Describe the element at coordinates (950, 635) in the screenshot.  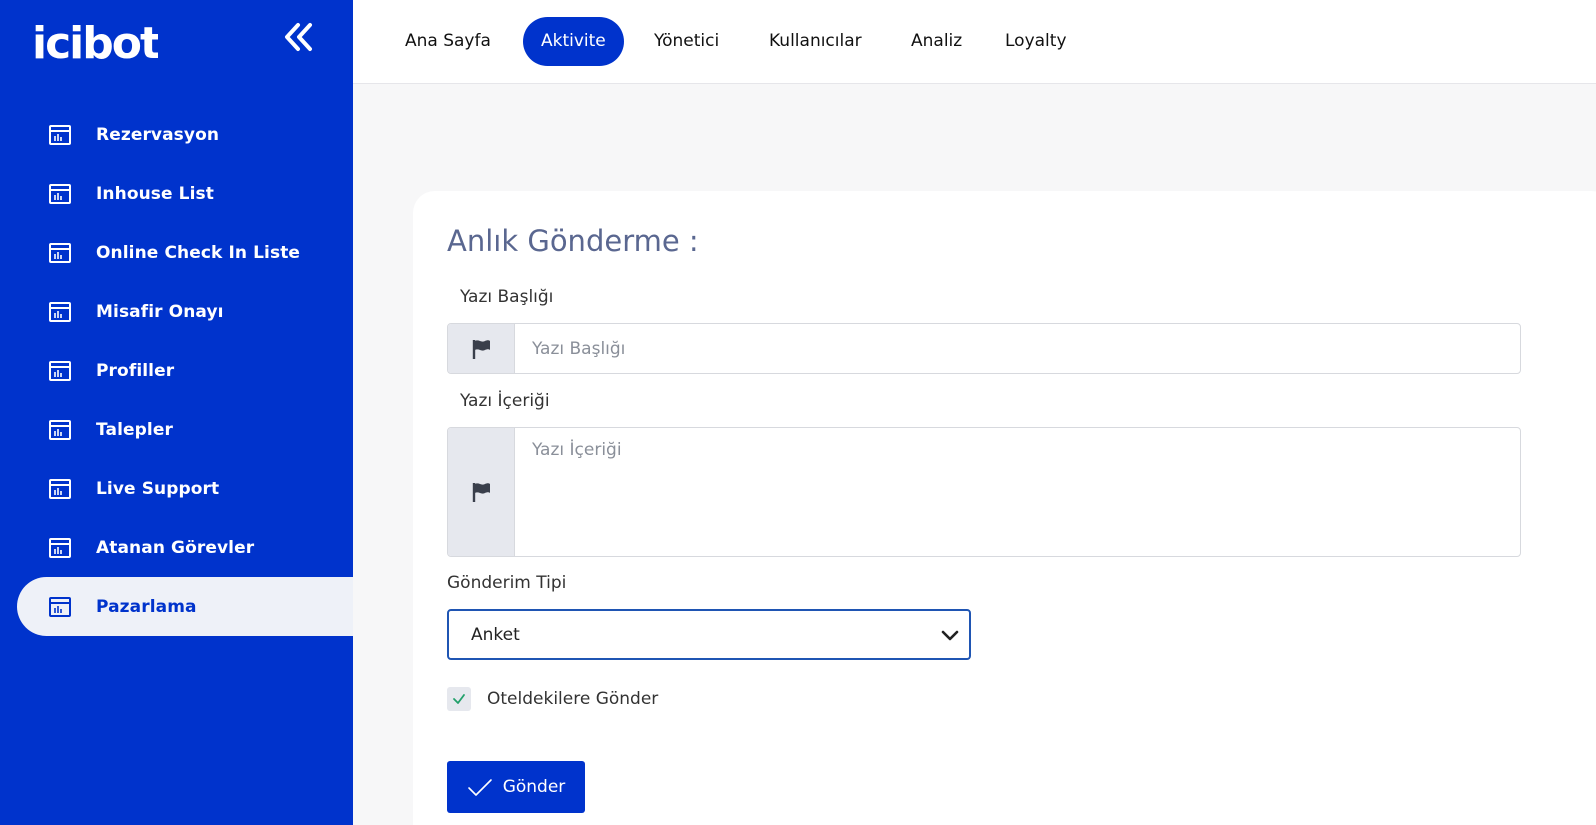
I see `chevron-down-icon` at that location.